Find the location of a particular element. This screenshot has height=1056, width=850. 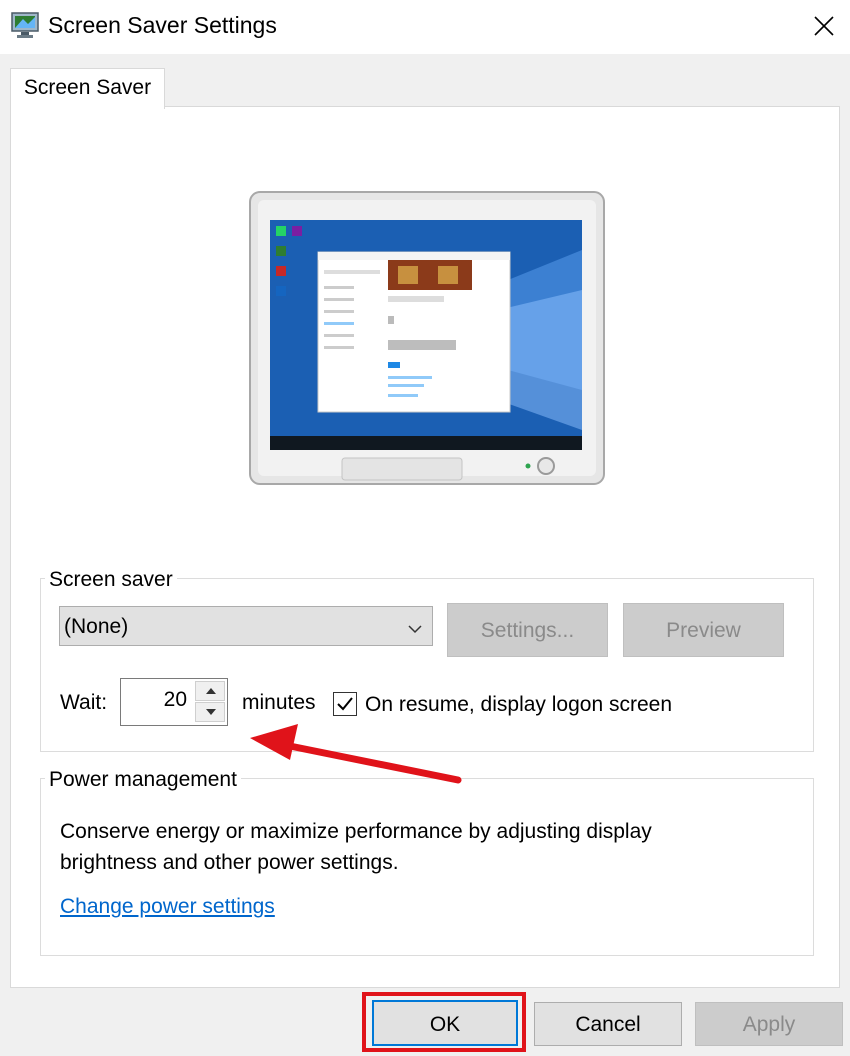

preview-button: Preview is located at coordinates (703, 630).